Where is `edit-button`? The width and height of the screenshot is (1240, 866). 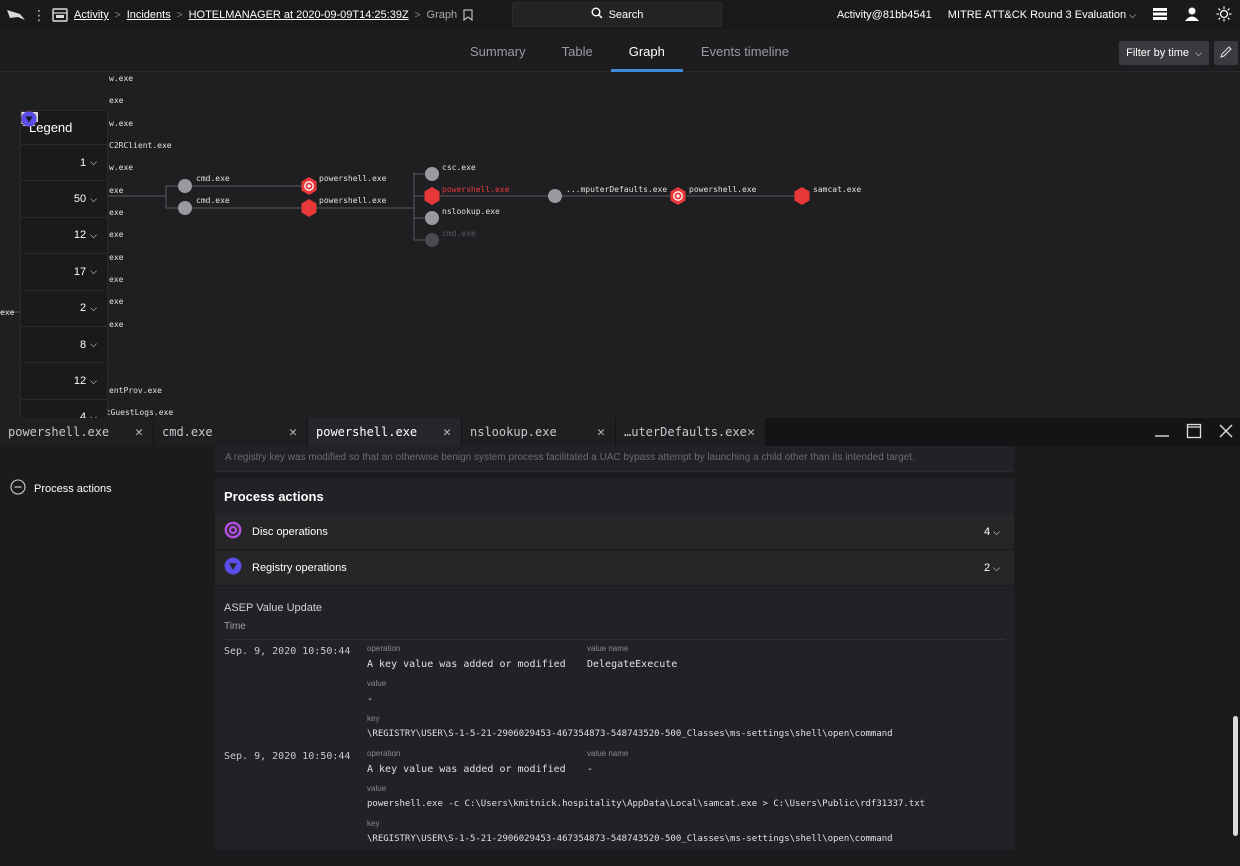 edit-button is located at coordinates (1226, 53).